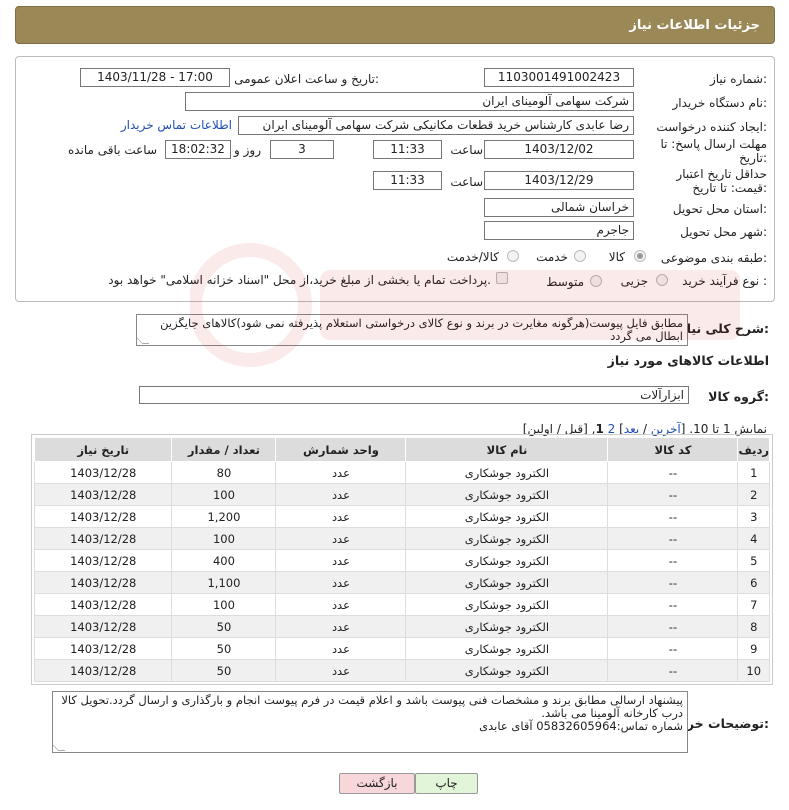 This screenshot has width=789, height=810. Describe the element at coordinates (713, 258) in the screenshot. I see `category-label: طبقه بندی موضوعی:` at that location.